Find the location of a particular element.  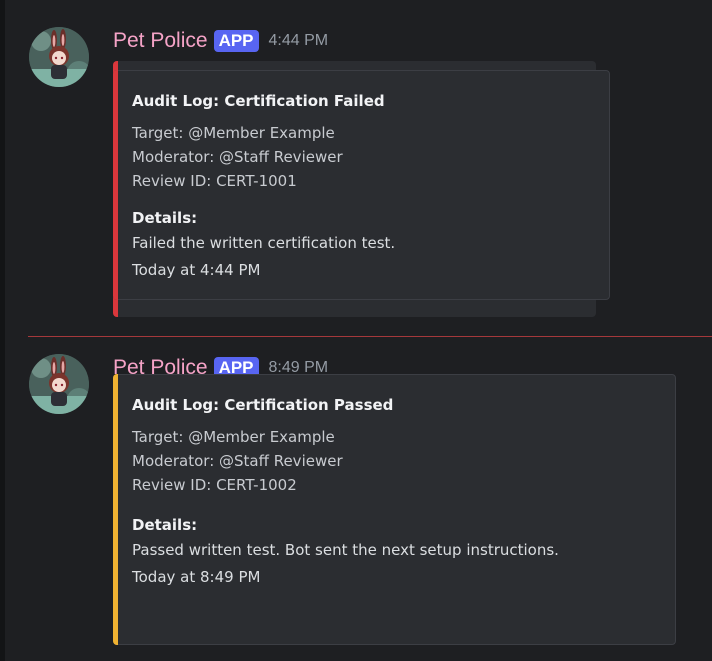

embed-footer-time: Today at 8:49 PM is located at coordinates (196, 577).